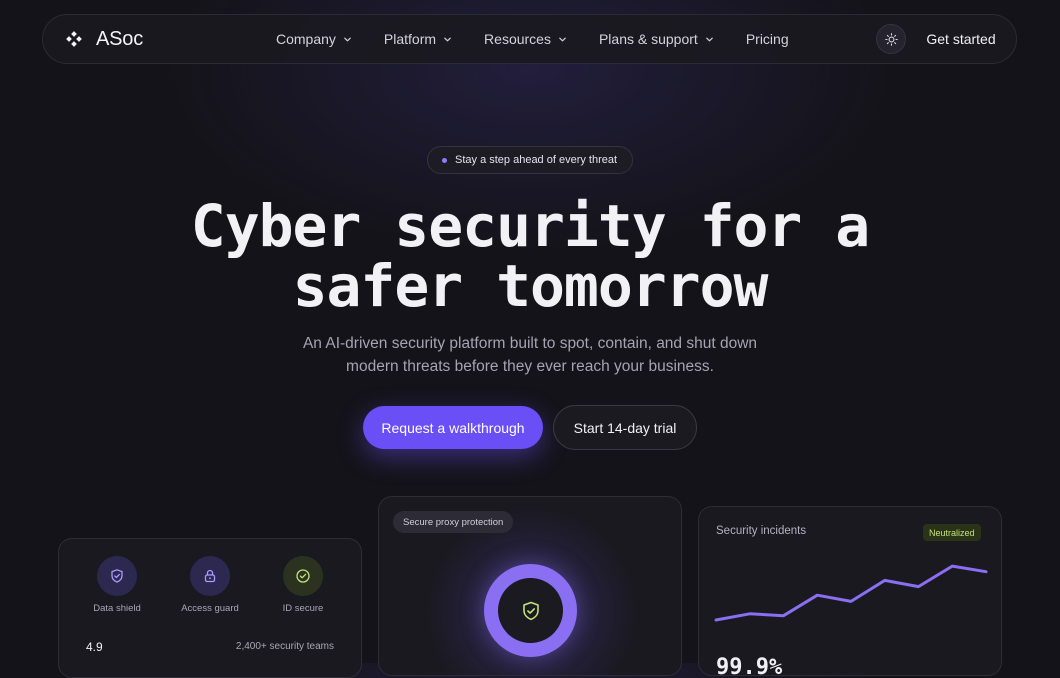 Image resolution: width=1060 pixels, height=678 pixels. I want to click on shield-icon, so click(117, 576).